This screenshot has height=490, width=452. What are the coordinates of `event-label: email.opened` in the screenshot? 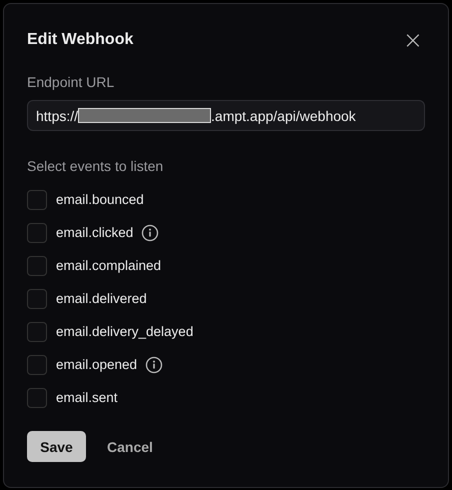 It's located at (97, 364).